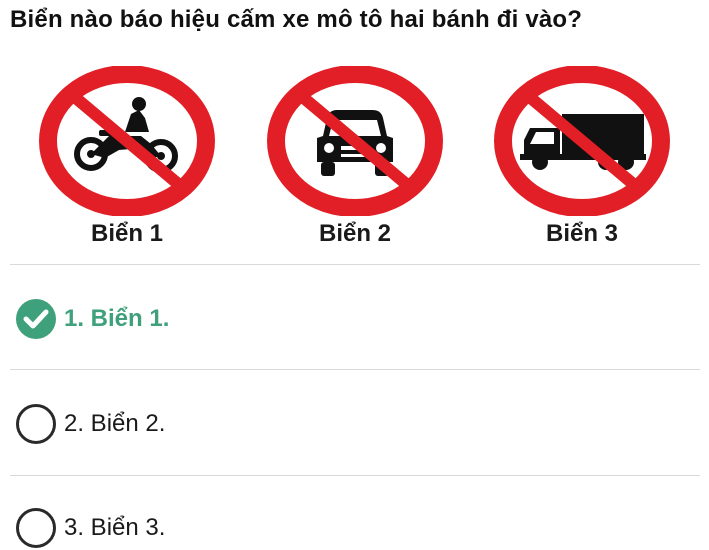  I want to click on check-circle-icon, so click(36, 319).